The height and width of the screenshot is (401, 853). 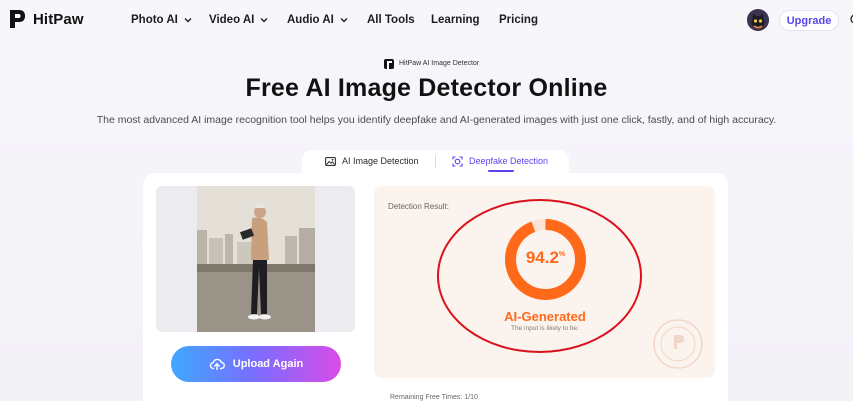 I want to click on nav-learning: Learning, so click(x=455, y=20).